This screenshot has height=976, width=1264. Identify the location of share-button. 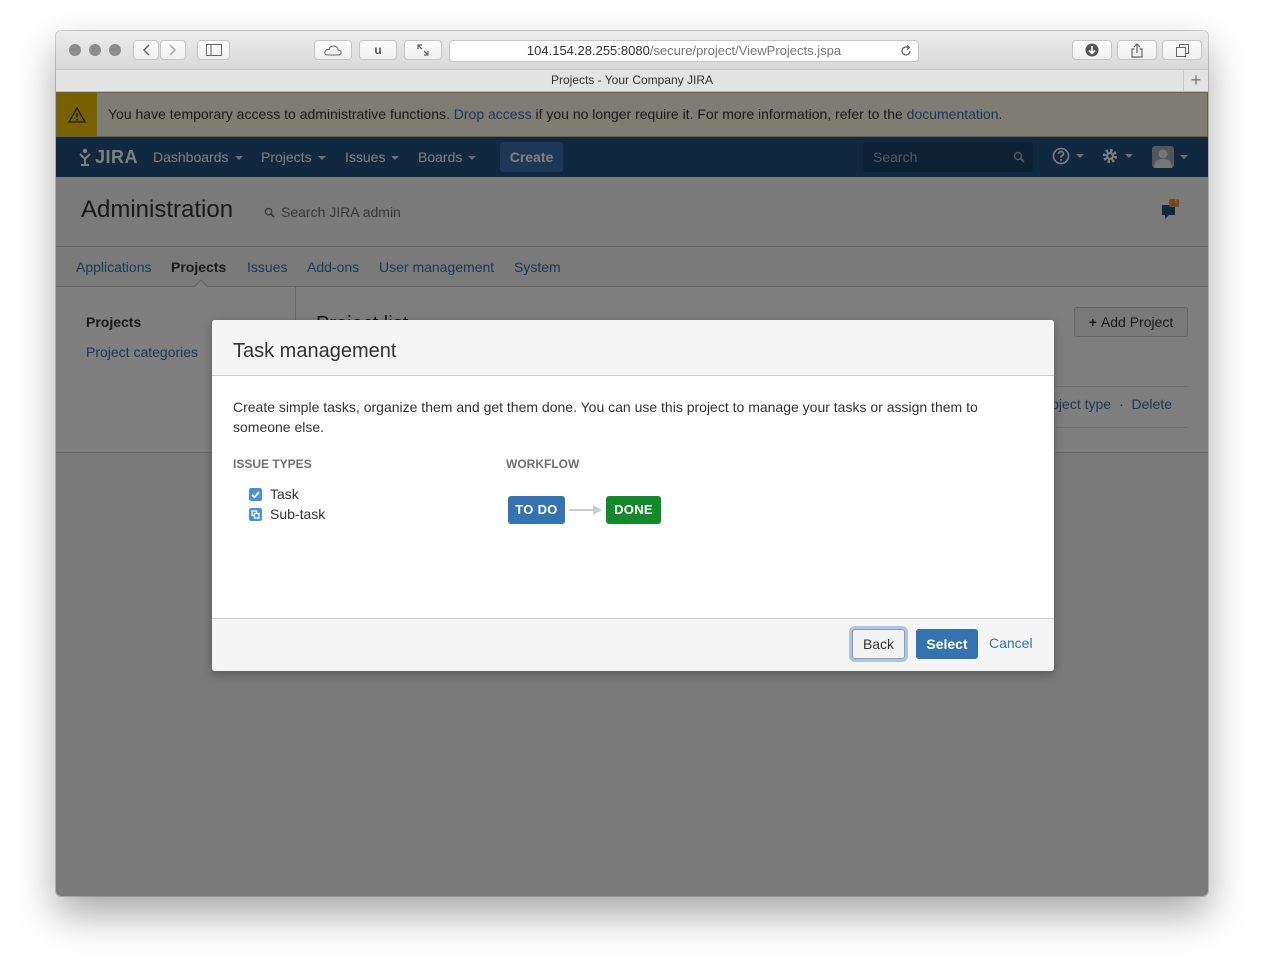
(1137, 50).